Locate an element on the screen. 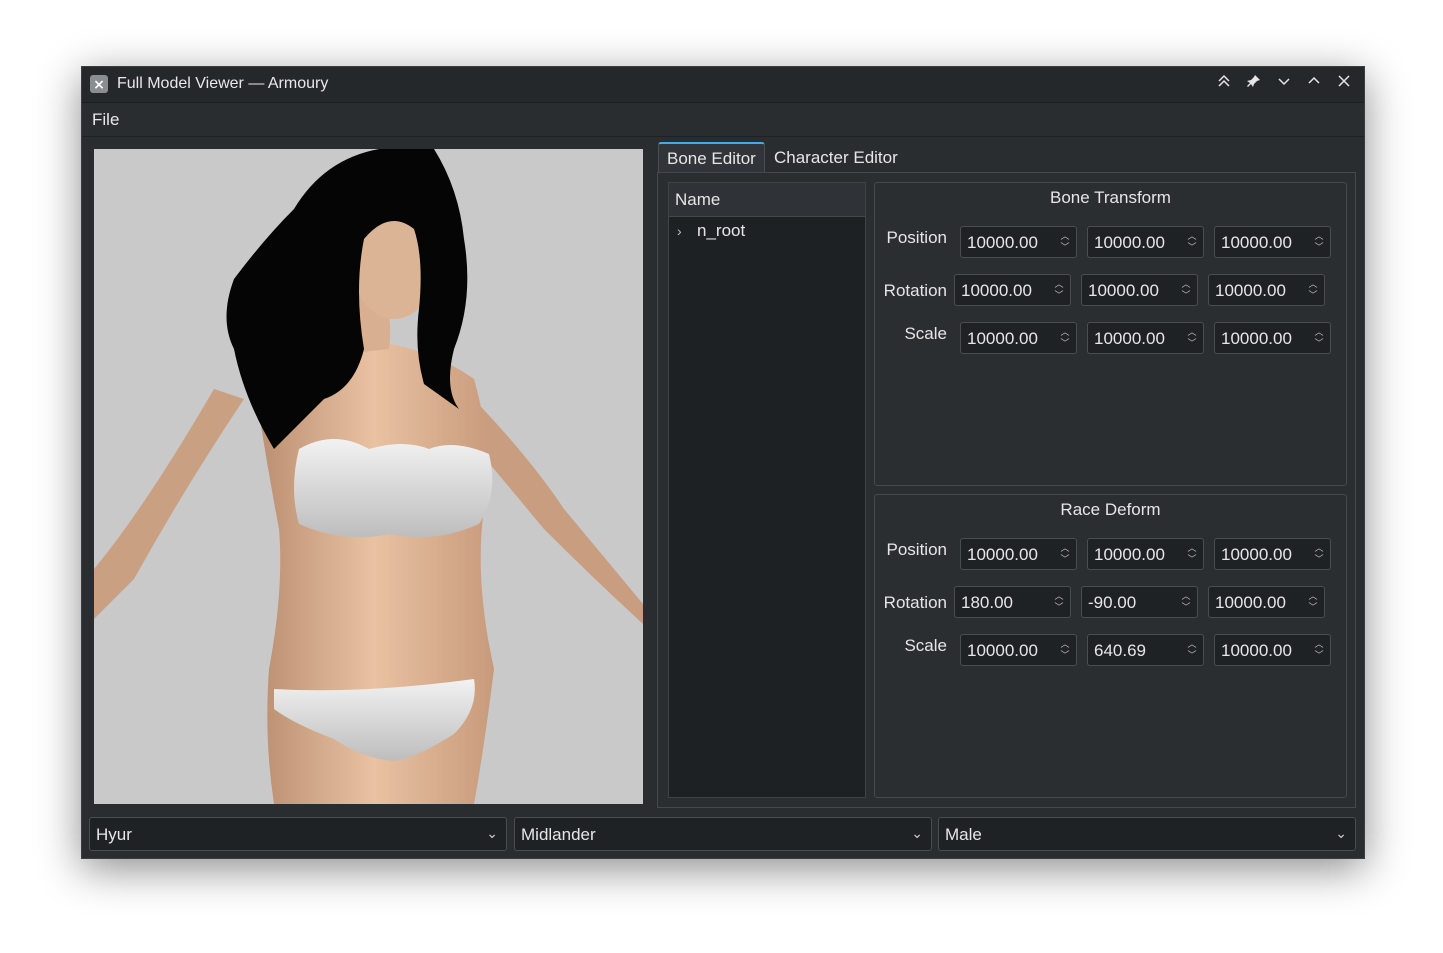 This screenshot has height=953, width=1443. race-scale-z-spinbox: 10000.00 ︿ ﹀ is located at coordinates (1272, 650).